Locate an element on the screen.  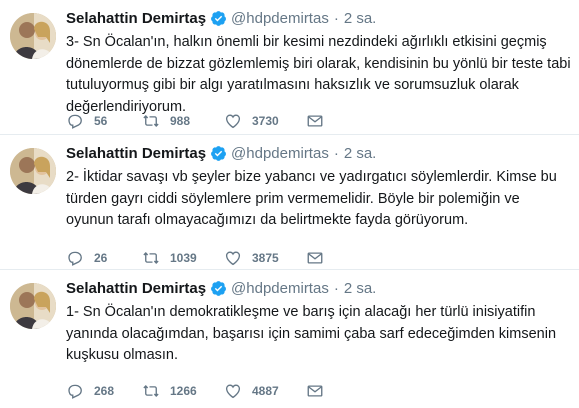
tweet-actions: 268 1266 4887 is located at coordinates (195, 391).